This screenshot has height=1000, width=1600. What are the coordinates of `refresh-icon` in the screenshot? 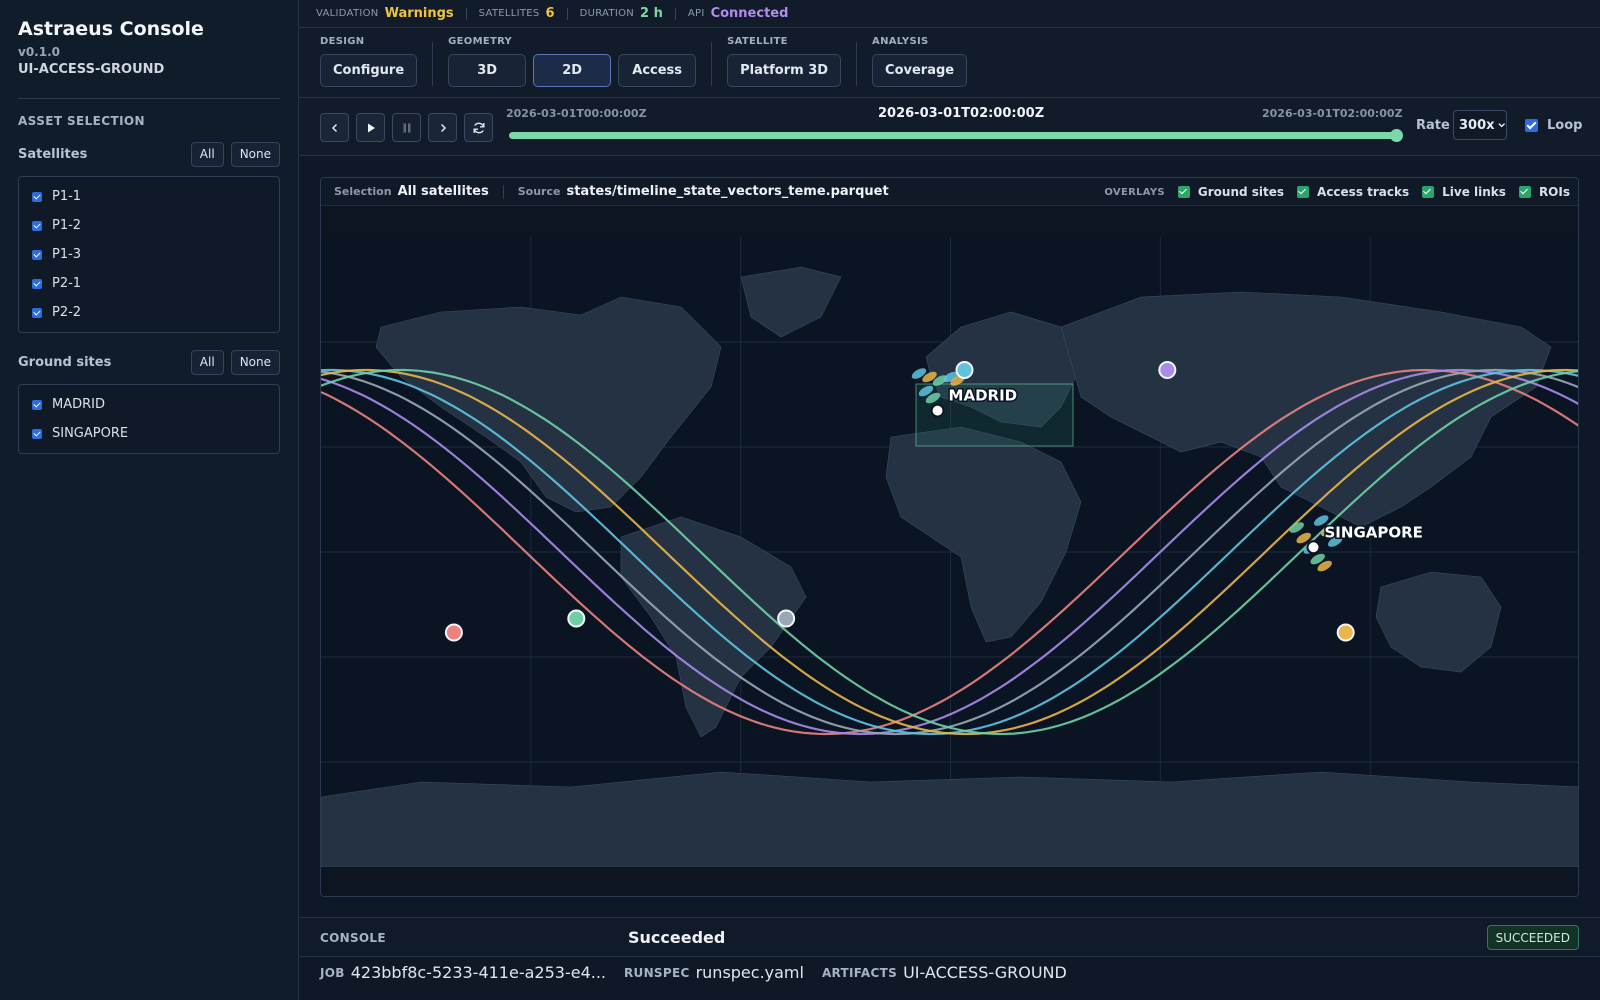 It's located at (478, 127).